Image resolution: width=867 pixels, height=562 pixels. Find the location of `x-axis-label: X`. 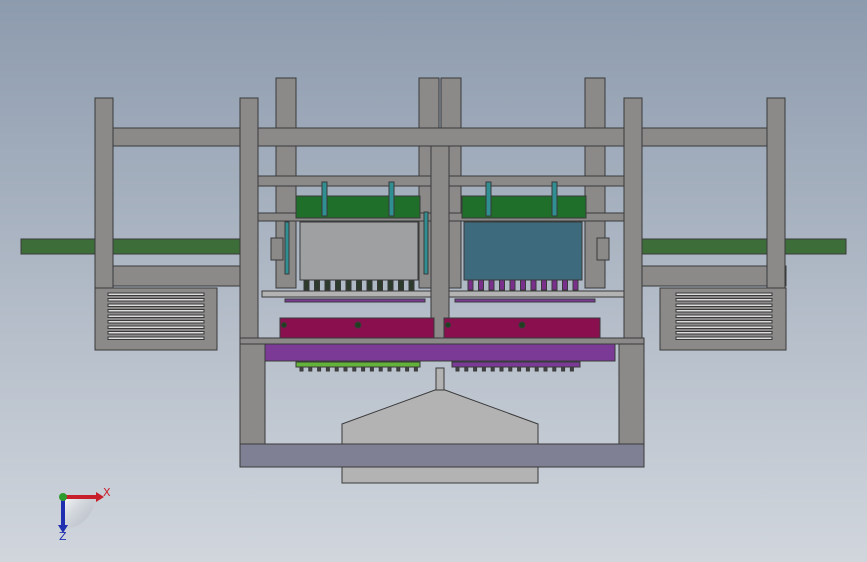

x-axis-label: X is located at coordinates (107, 492).